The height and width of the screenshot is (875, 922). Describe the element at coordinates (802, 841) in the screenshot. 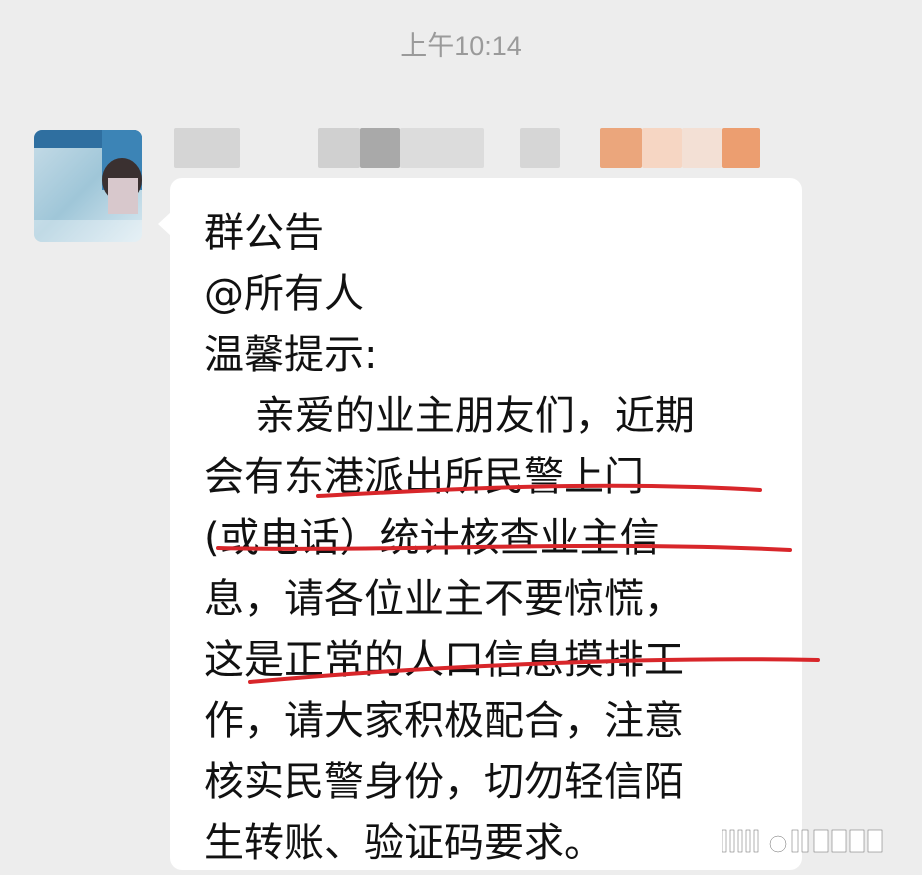

I see `watermark-glyphs` at that location.